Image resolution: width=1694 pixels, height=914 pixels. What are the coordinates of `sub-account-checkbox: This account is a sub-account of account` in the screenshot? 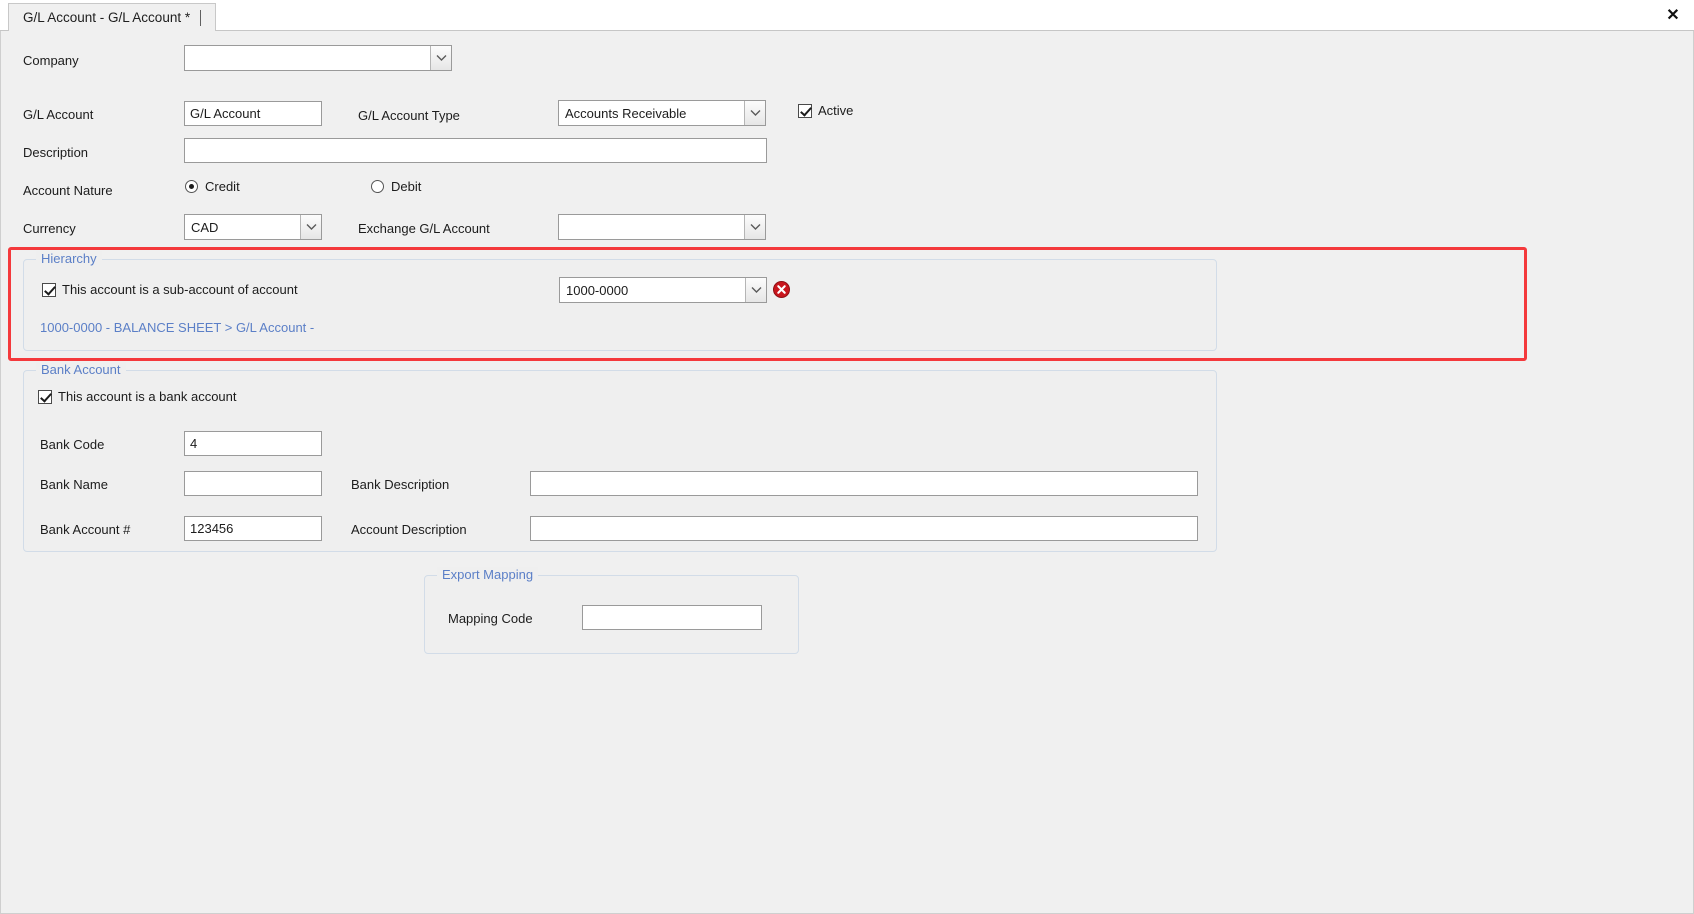 It's located at (170, 289).